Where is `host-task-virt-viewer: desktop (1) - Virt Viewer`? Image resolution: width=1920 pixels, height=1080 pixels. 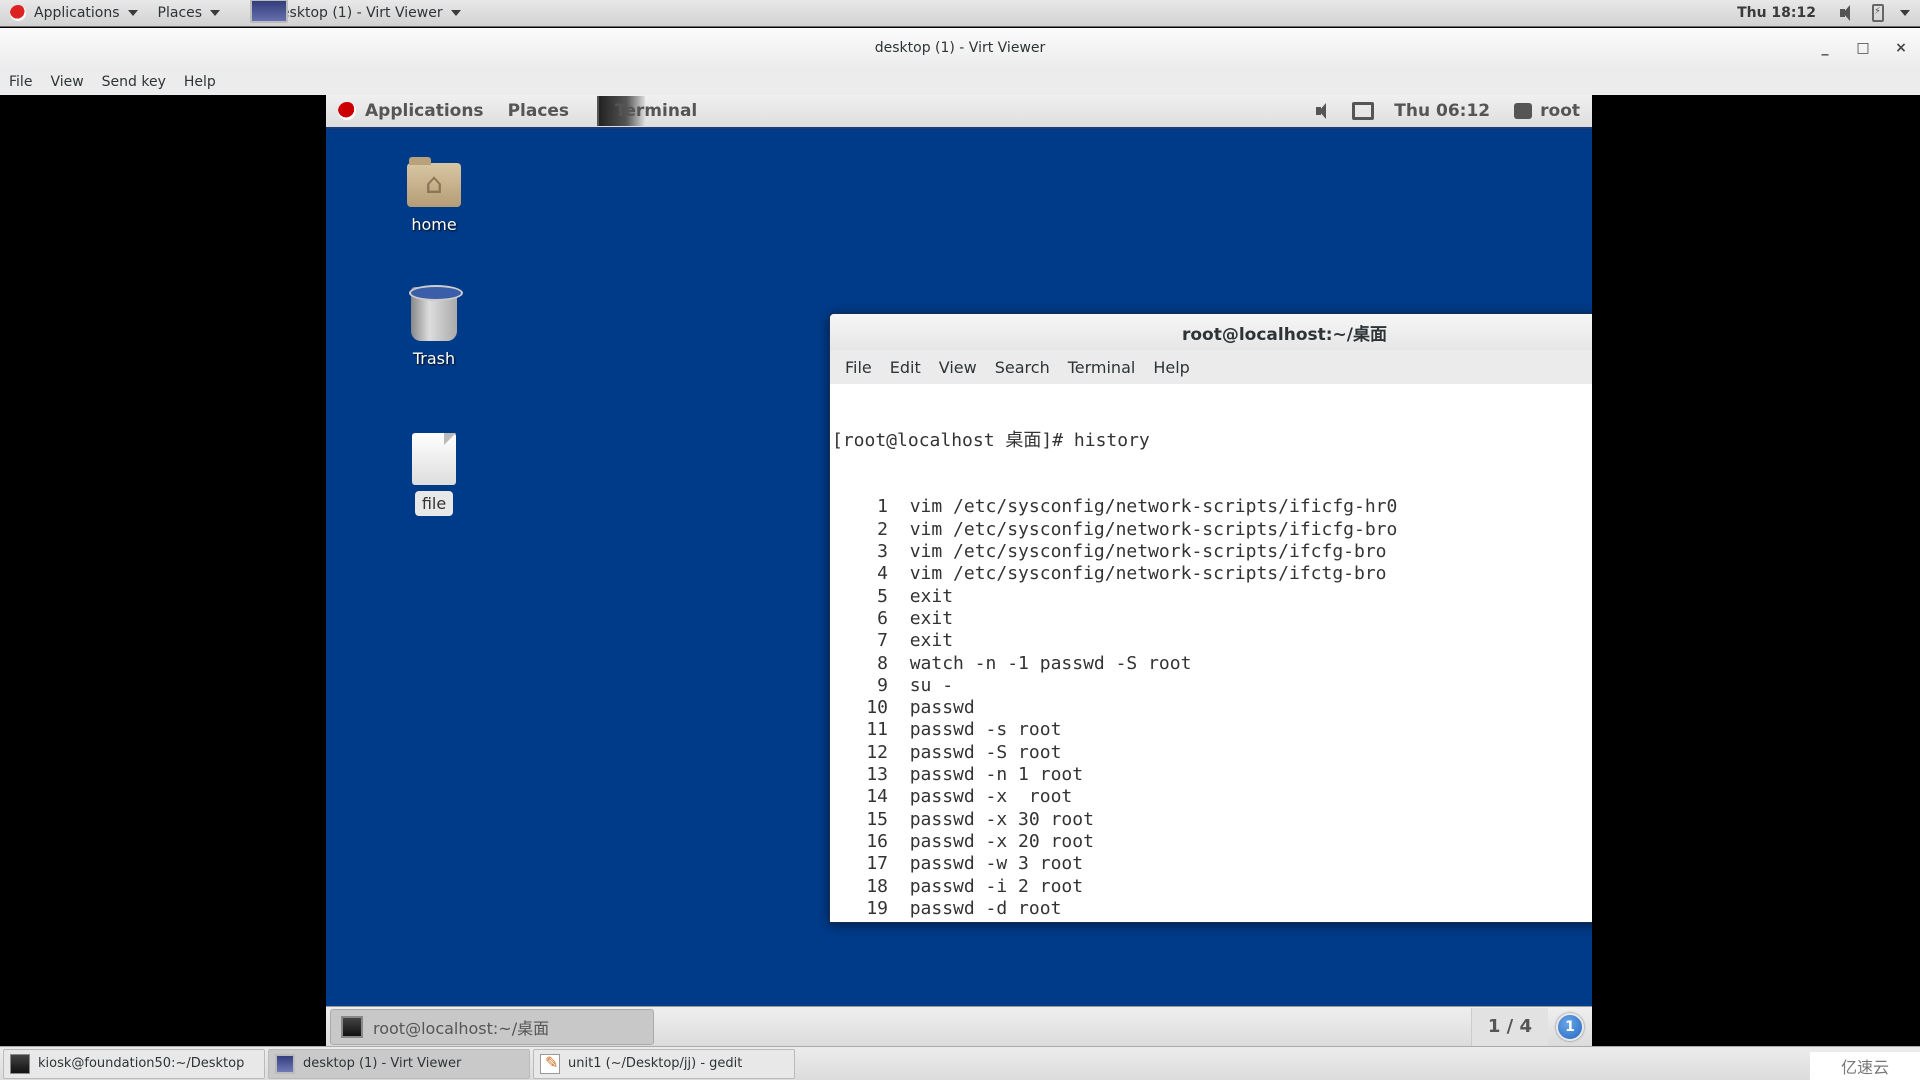
host-task-virt-viewer: desktop (1) - Virt Viewer is located at coordinates (399, 1063).